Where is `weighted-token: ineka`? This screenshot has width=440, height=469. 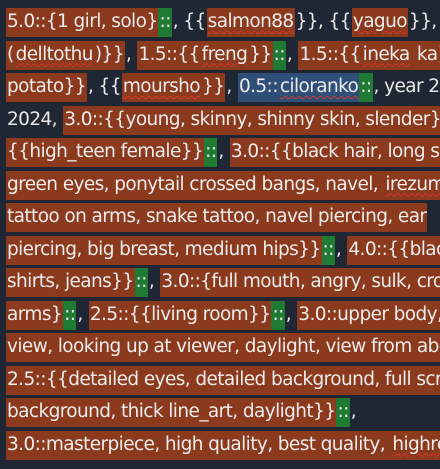 weighted-token: ineka is located at coordinates (386, 55).